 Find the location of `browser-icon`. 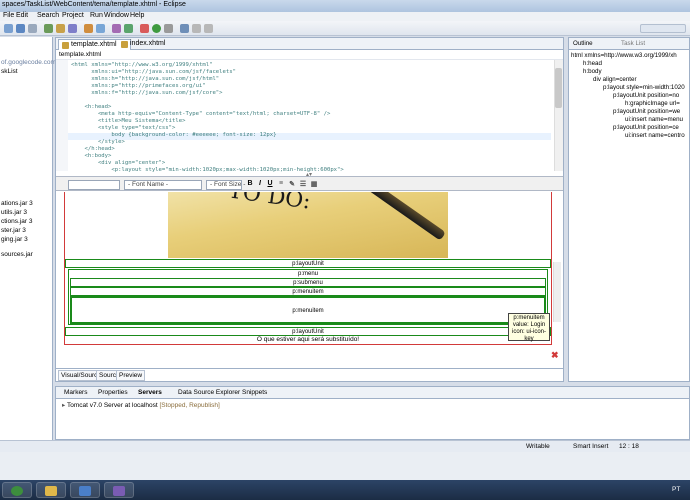

browser-icon is located at coordinates (85, 491).